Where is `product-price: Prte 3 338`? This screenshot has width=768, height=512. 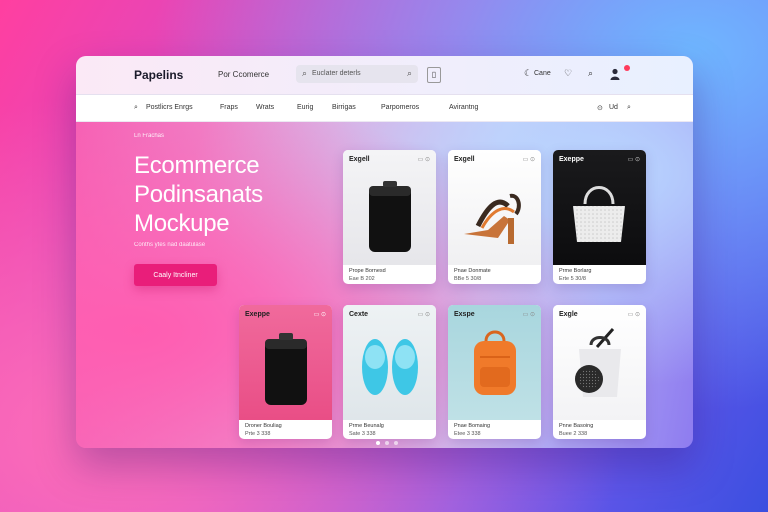 product-price: Prte 3 338 is located at coordinates (258, 434).